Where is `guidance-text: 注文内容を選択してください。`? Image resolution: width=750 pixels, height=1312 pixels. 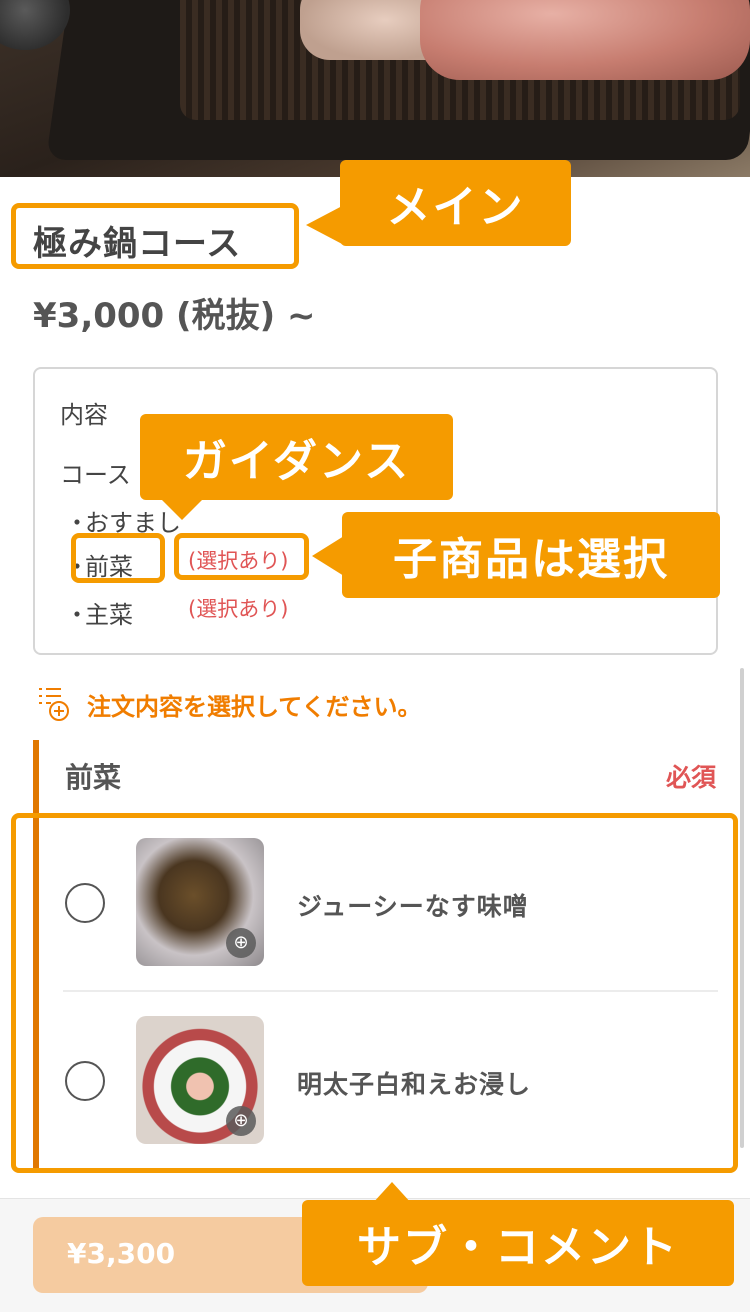
guidance-text: 注文内容を選択してください。 is located at coordinates (254, 706).